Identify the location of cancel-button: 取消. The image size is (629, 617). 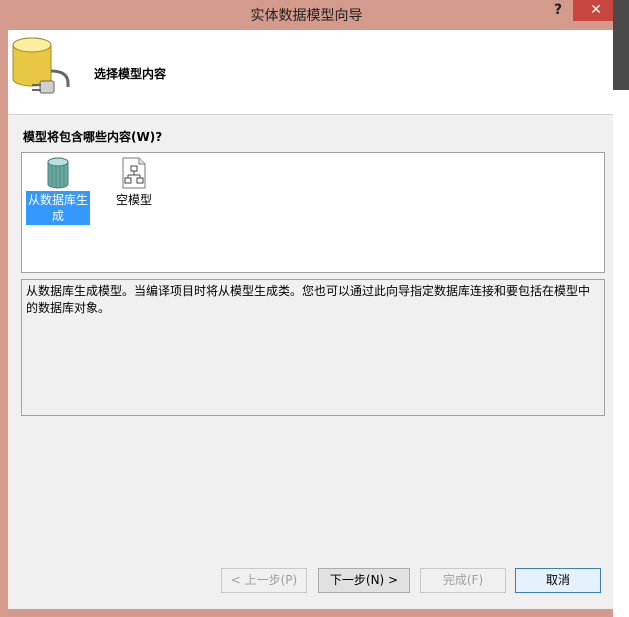
(558, 580).